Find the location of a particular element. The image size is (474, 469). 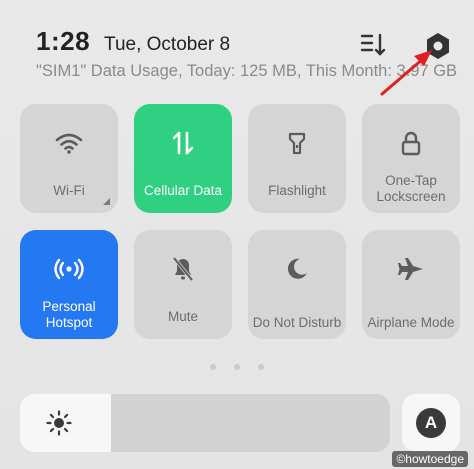

tile-wifi: Wi-Fi is located at coordinates (69, 158).